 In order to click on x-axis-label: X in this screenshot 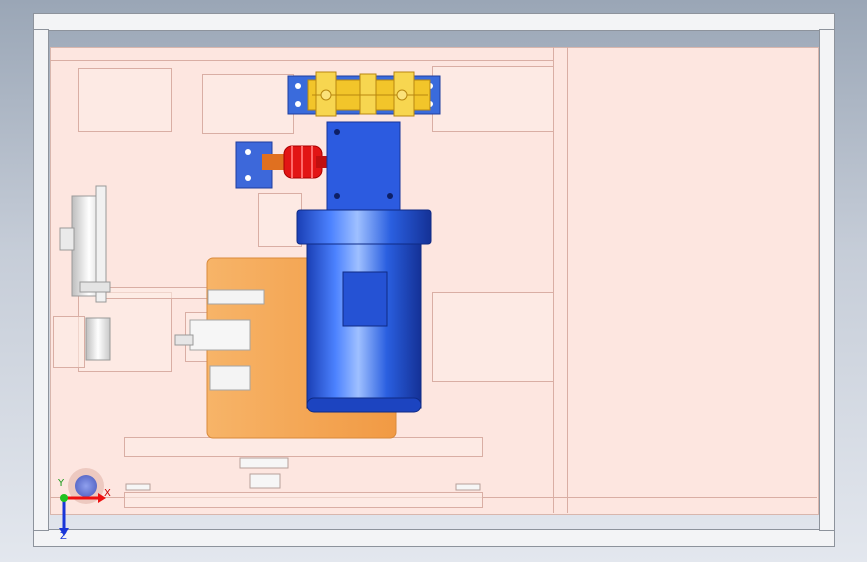, I will do `click(107, 493)`.